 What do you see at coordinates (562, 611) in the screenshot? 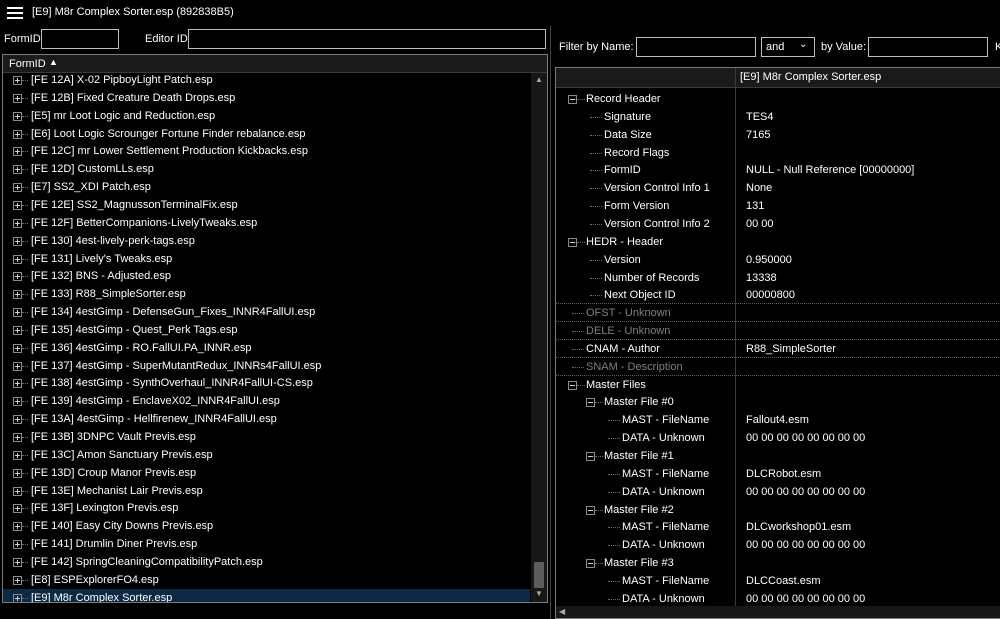
I see `scroll-left-icon: ◀` at bounding box center [562, 611].